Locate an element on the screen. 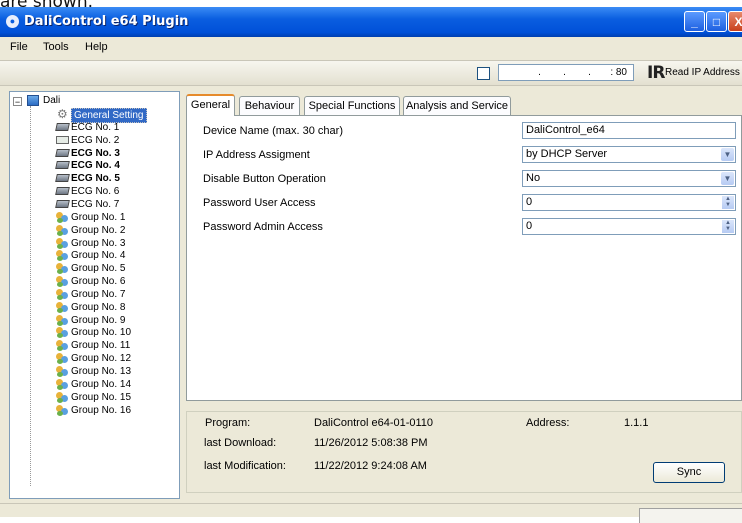  last-download-label: last Download: is located at coordinates (240, 443).